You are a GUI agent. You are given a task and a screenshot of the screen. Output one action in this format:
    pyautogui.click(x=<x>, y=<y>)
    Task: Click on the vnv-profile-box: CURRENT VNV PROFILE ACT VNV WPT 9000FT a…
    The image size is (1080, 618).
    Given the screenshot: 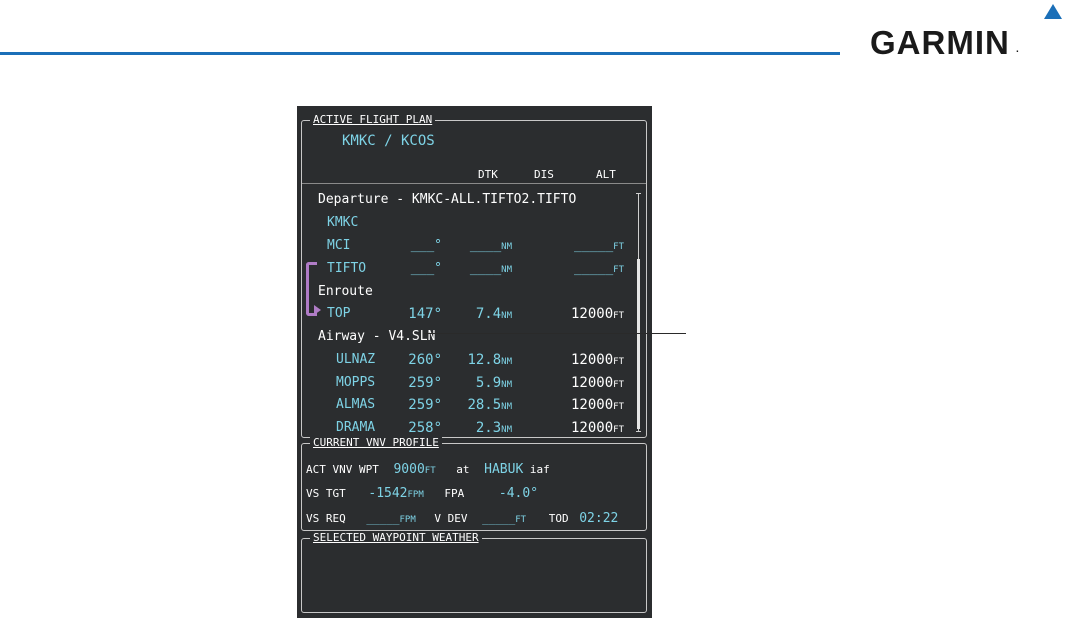 What is the action you would take?
    pyautogui.click(x=474, y=484)
    